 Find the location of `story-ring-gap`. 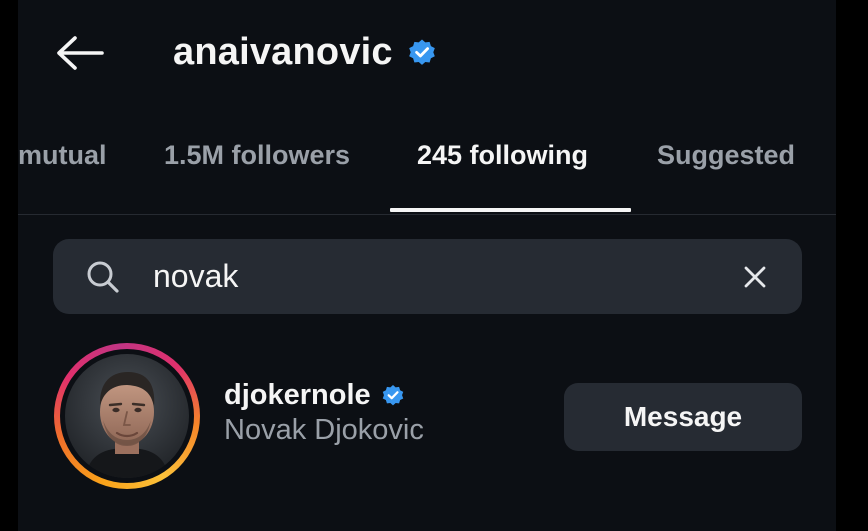

story-ring-gap is located at coordinates (127, 416).